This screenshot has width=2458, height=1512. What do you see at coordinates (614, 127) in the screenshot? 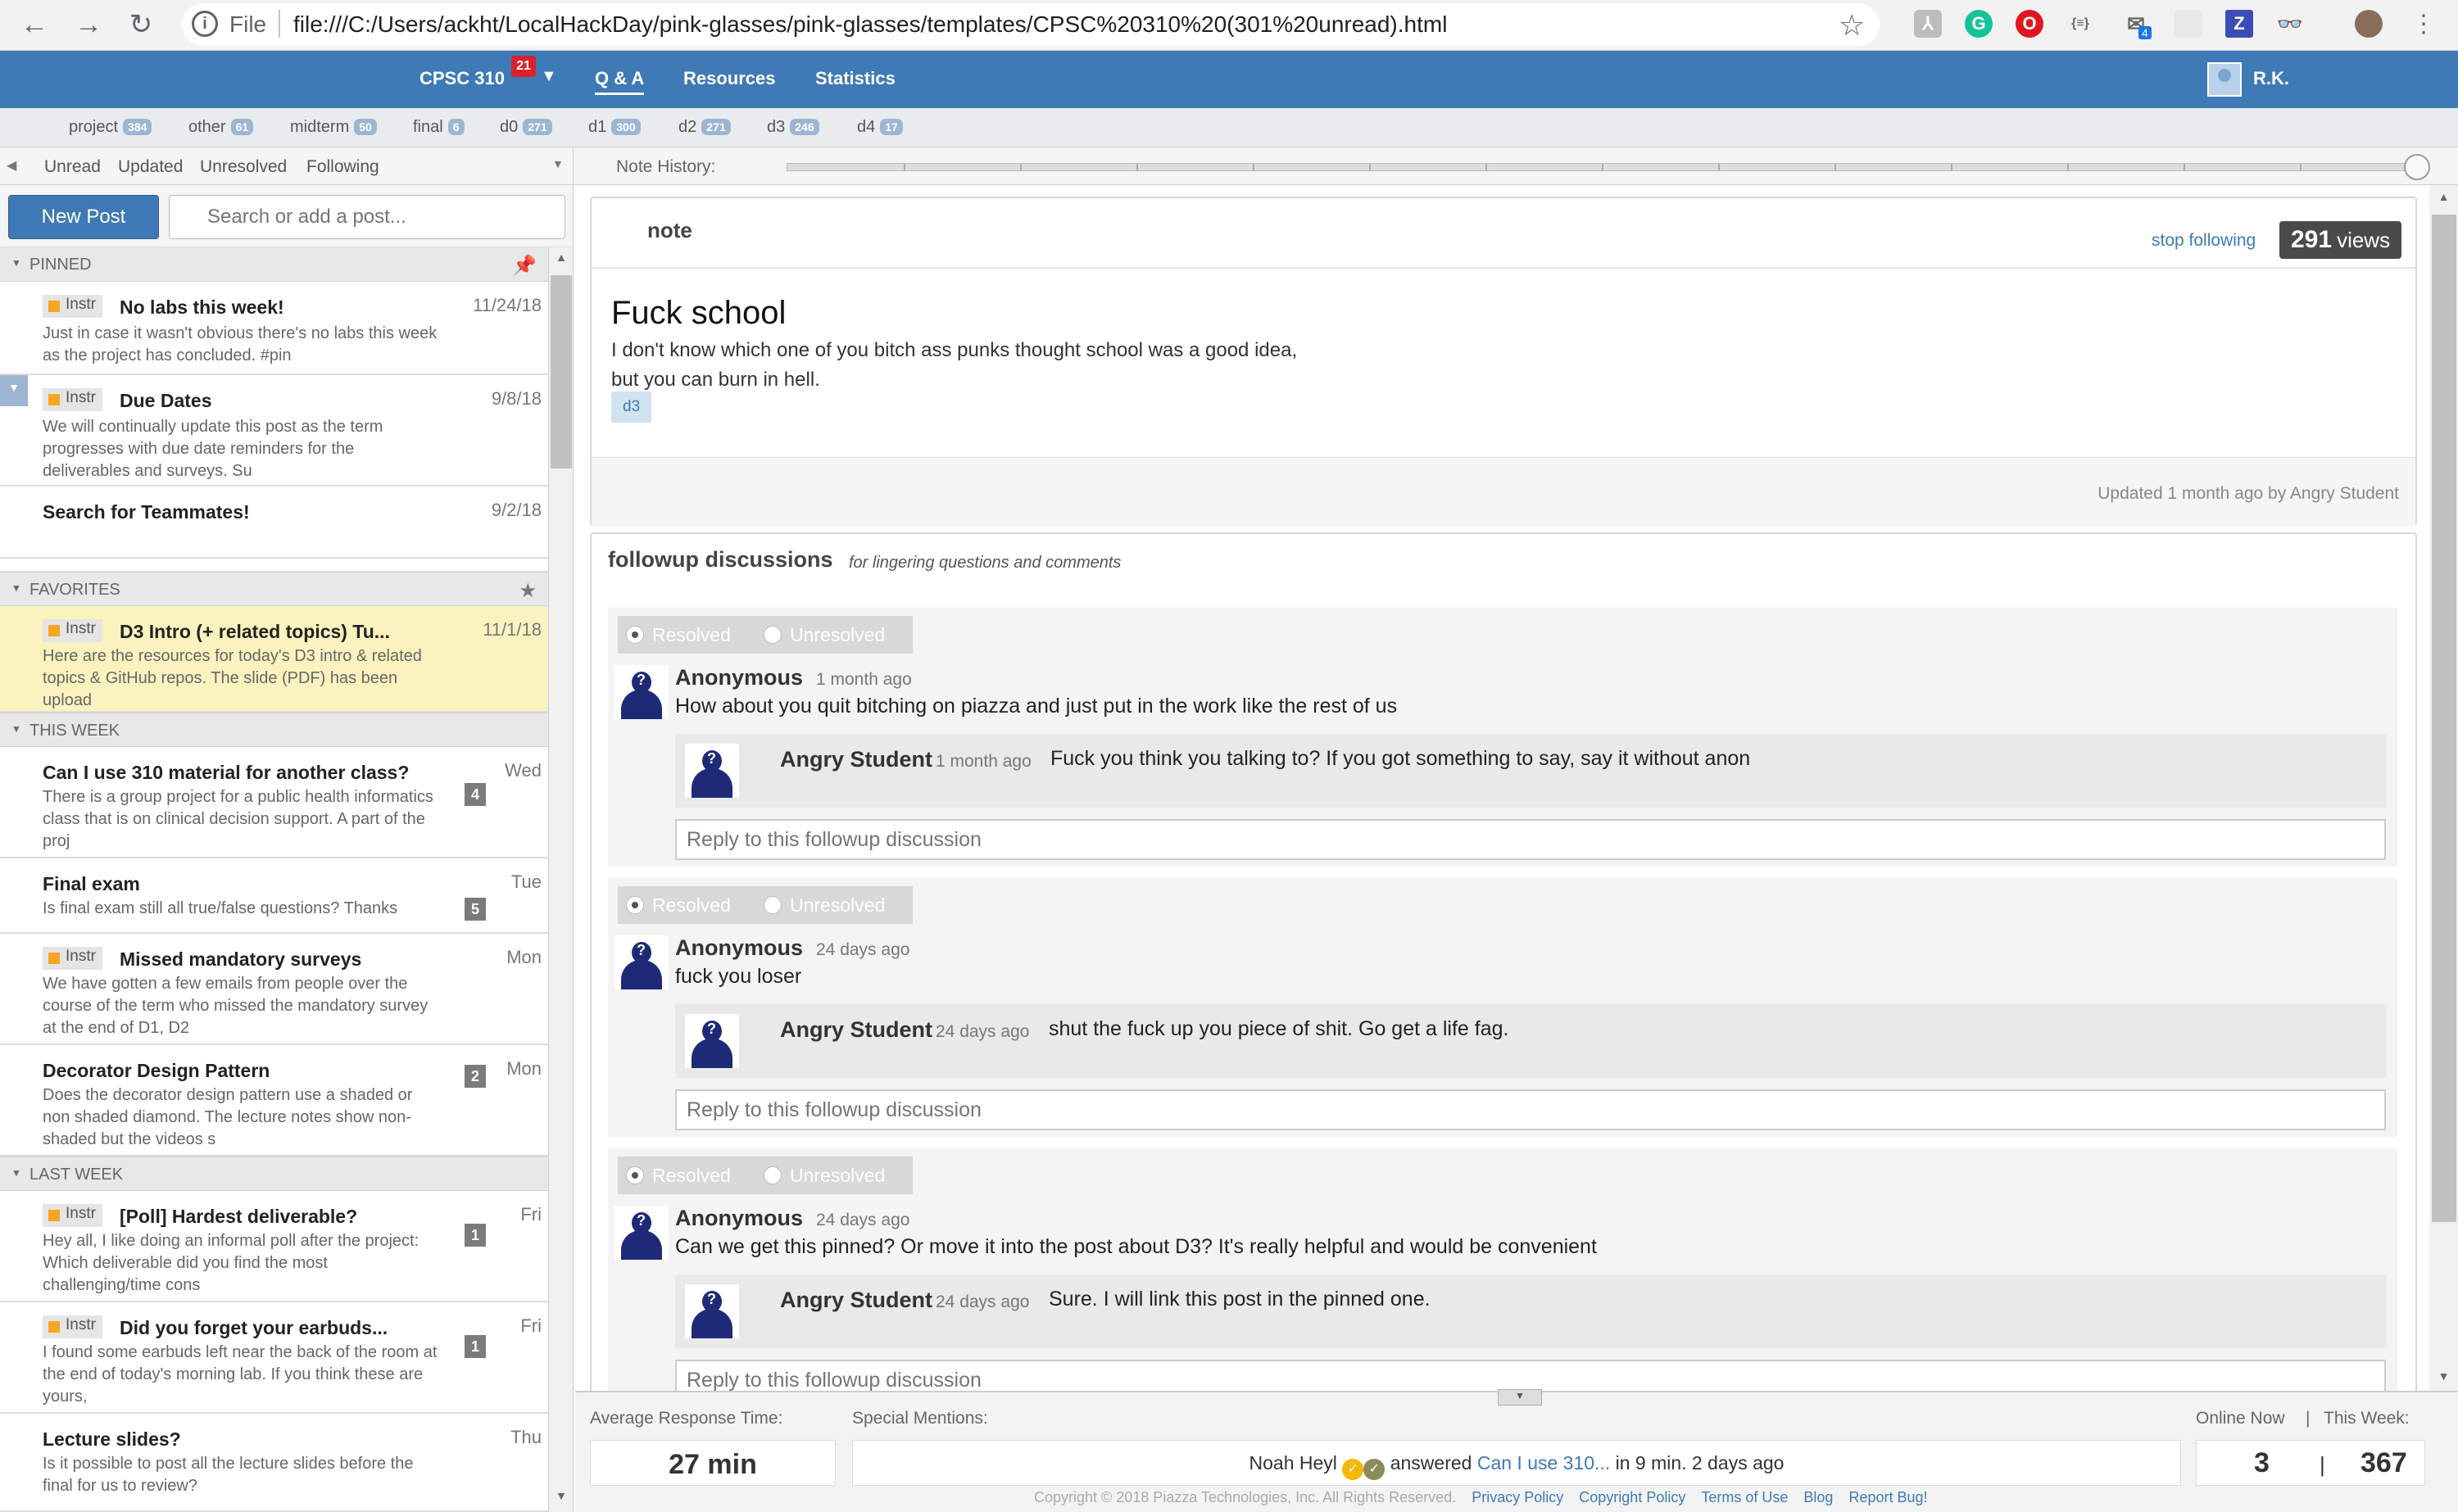
I see `folder-d1: d1 300` at bounding box center [614, 127].